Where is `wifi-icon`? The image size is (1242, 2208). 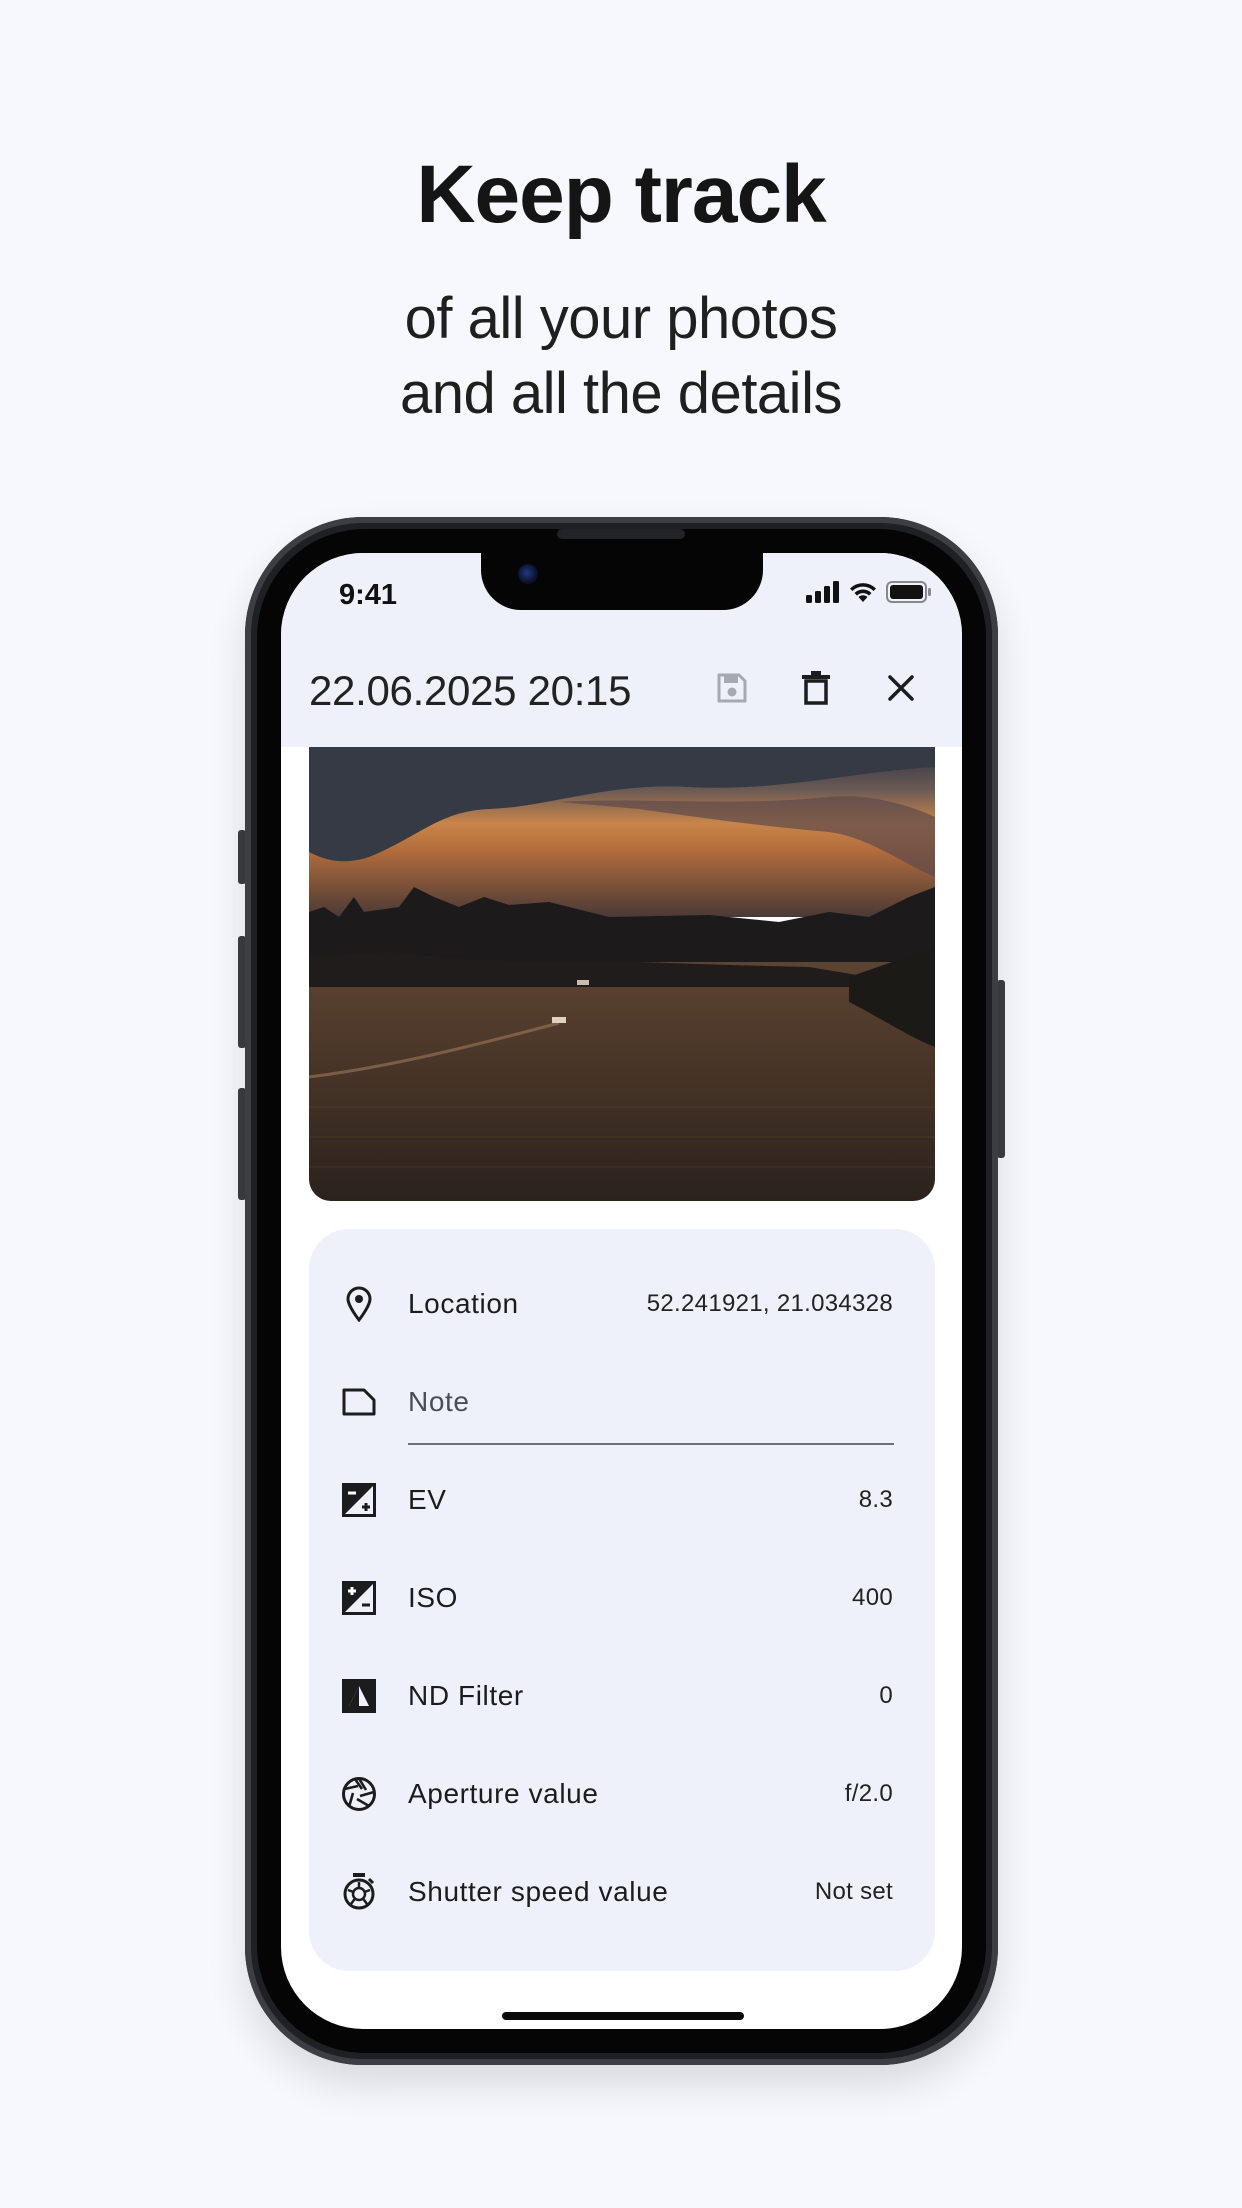
wifi-icon is located at coordinates (863, 594).